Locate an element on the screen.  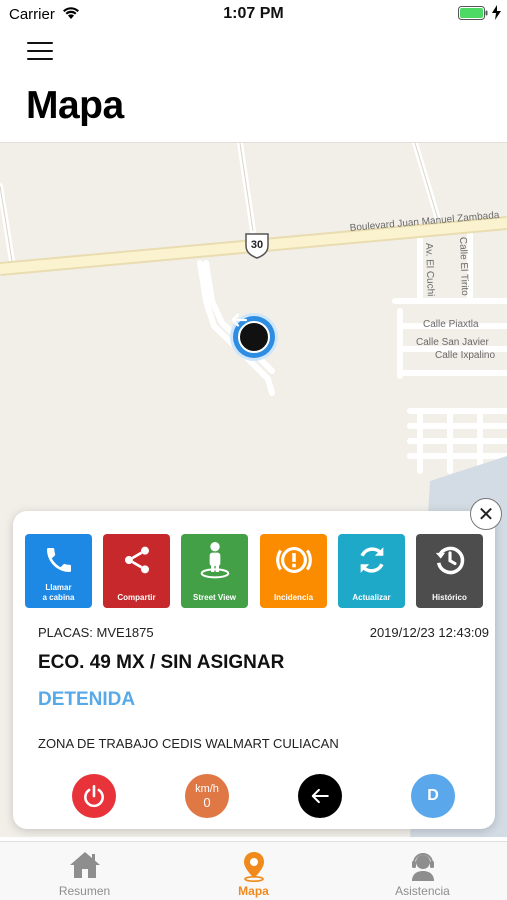
close-card-button: ✕ is located at coordinates (486, 514).